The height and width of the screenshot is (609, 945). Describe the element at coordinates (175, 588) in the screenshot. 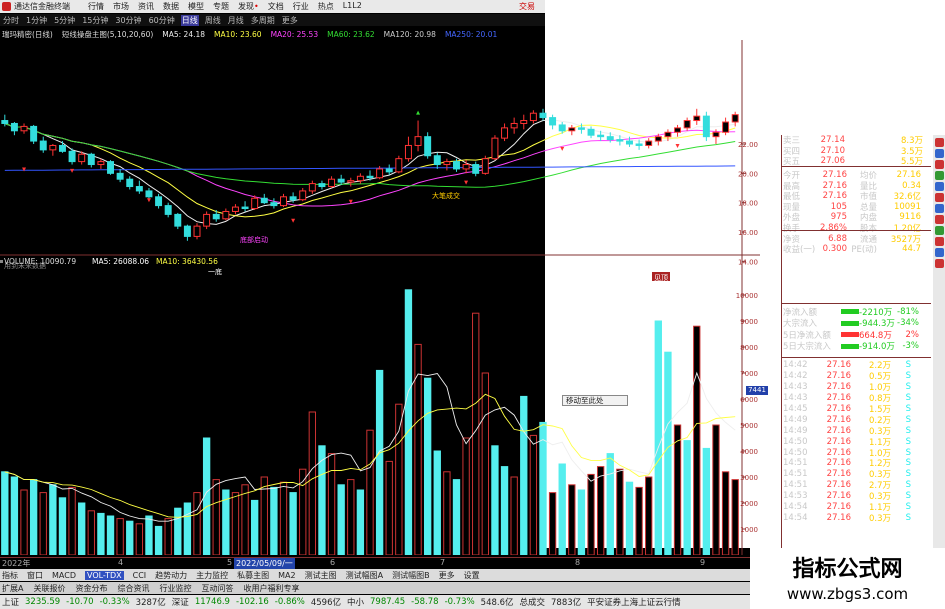

I see `bottom-tab-4: 行业监控` at that location.